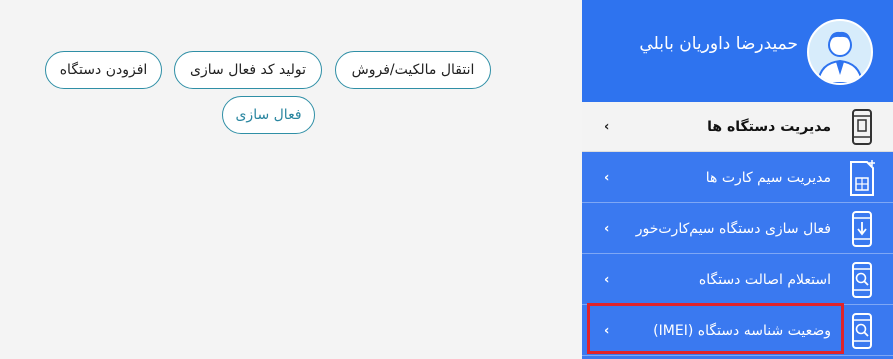  What do you see at coordinates (733, 228) in the screenshot?
I see `sidebar-item-label: فعال سازی دستگاه سیم‌کارت‌خور` at bounding box center [733, 228].